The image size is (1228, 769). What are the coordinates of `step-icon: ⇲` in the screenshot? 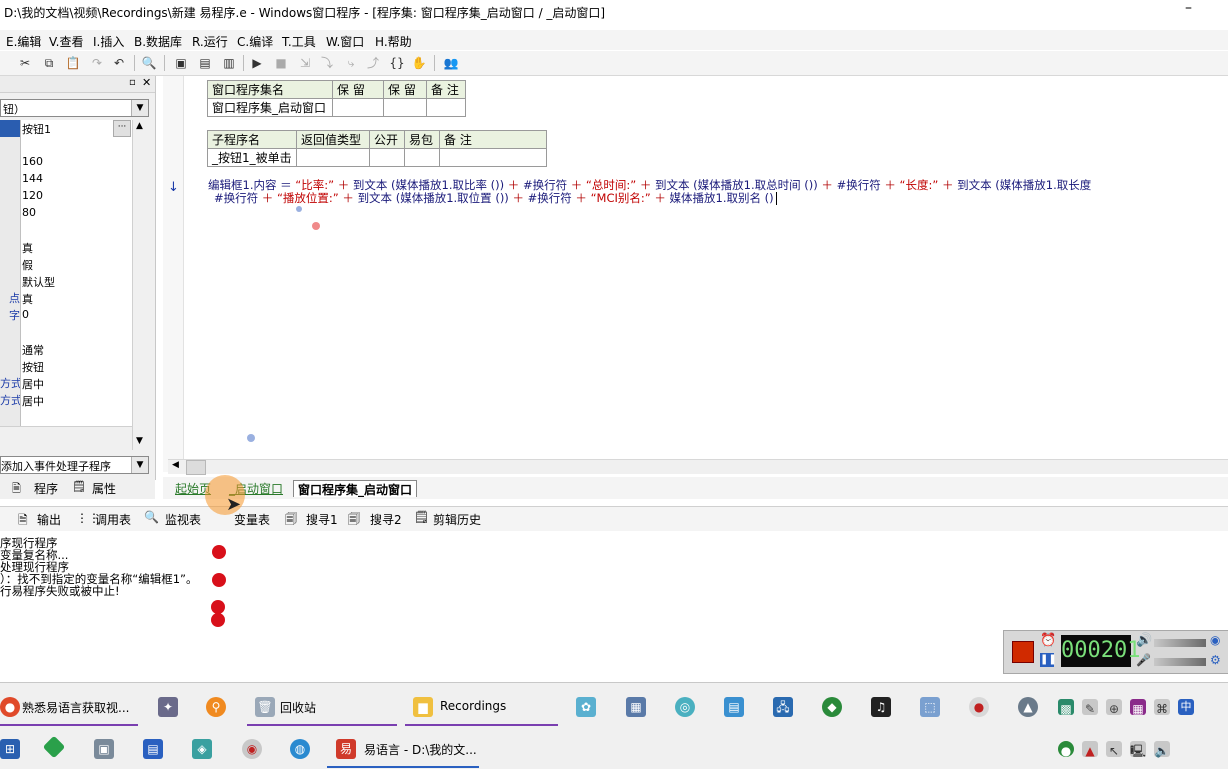 It's located at (305, 63).